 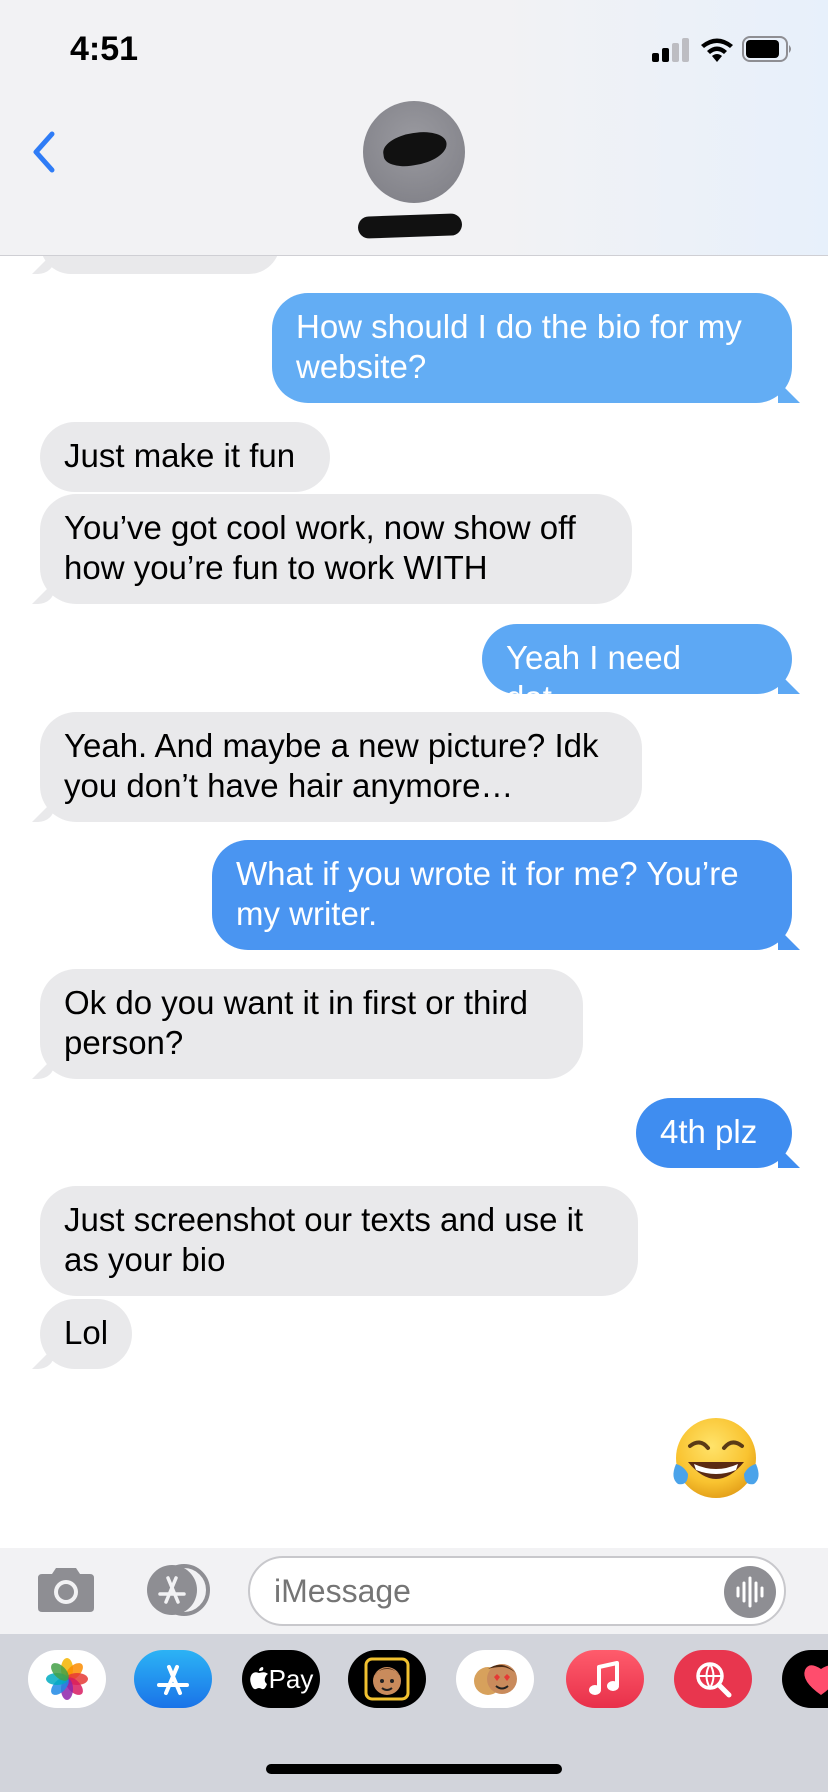 I want to click on message-bubble-outgoing: 4th plz, so click(x=714, y=1133).